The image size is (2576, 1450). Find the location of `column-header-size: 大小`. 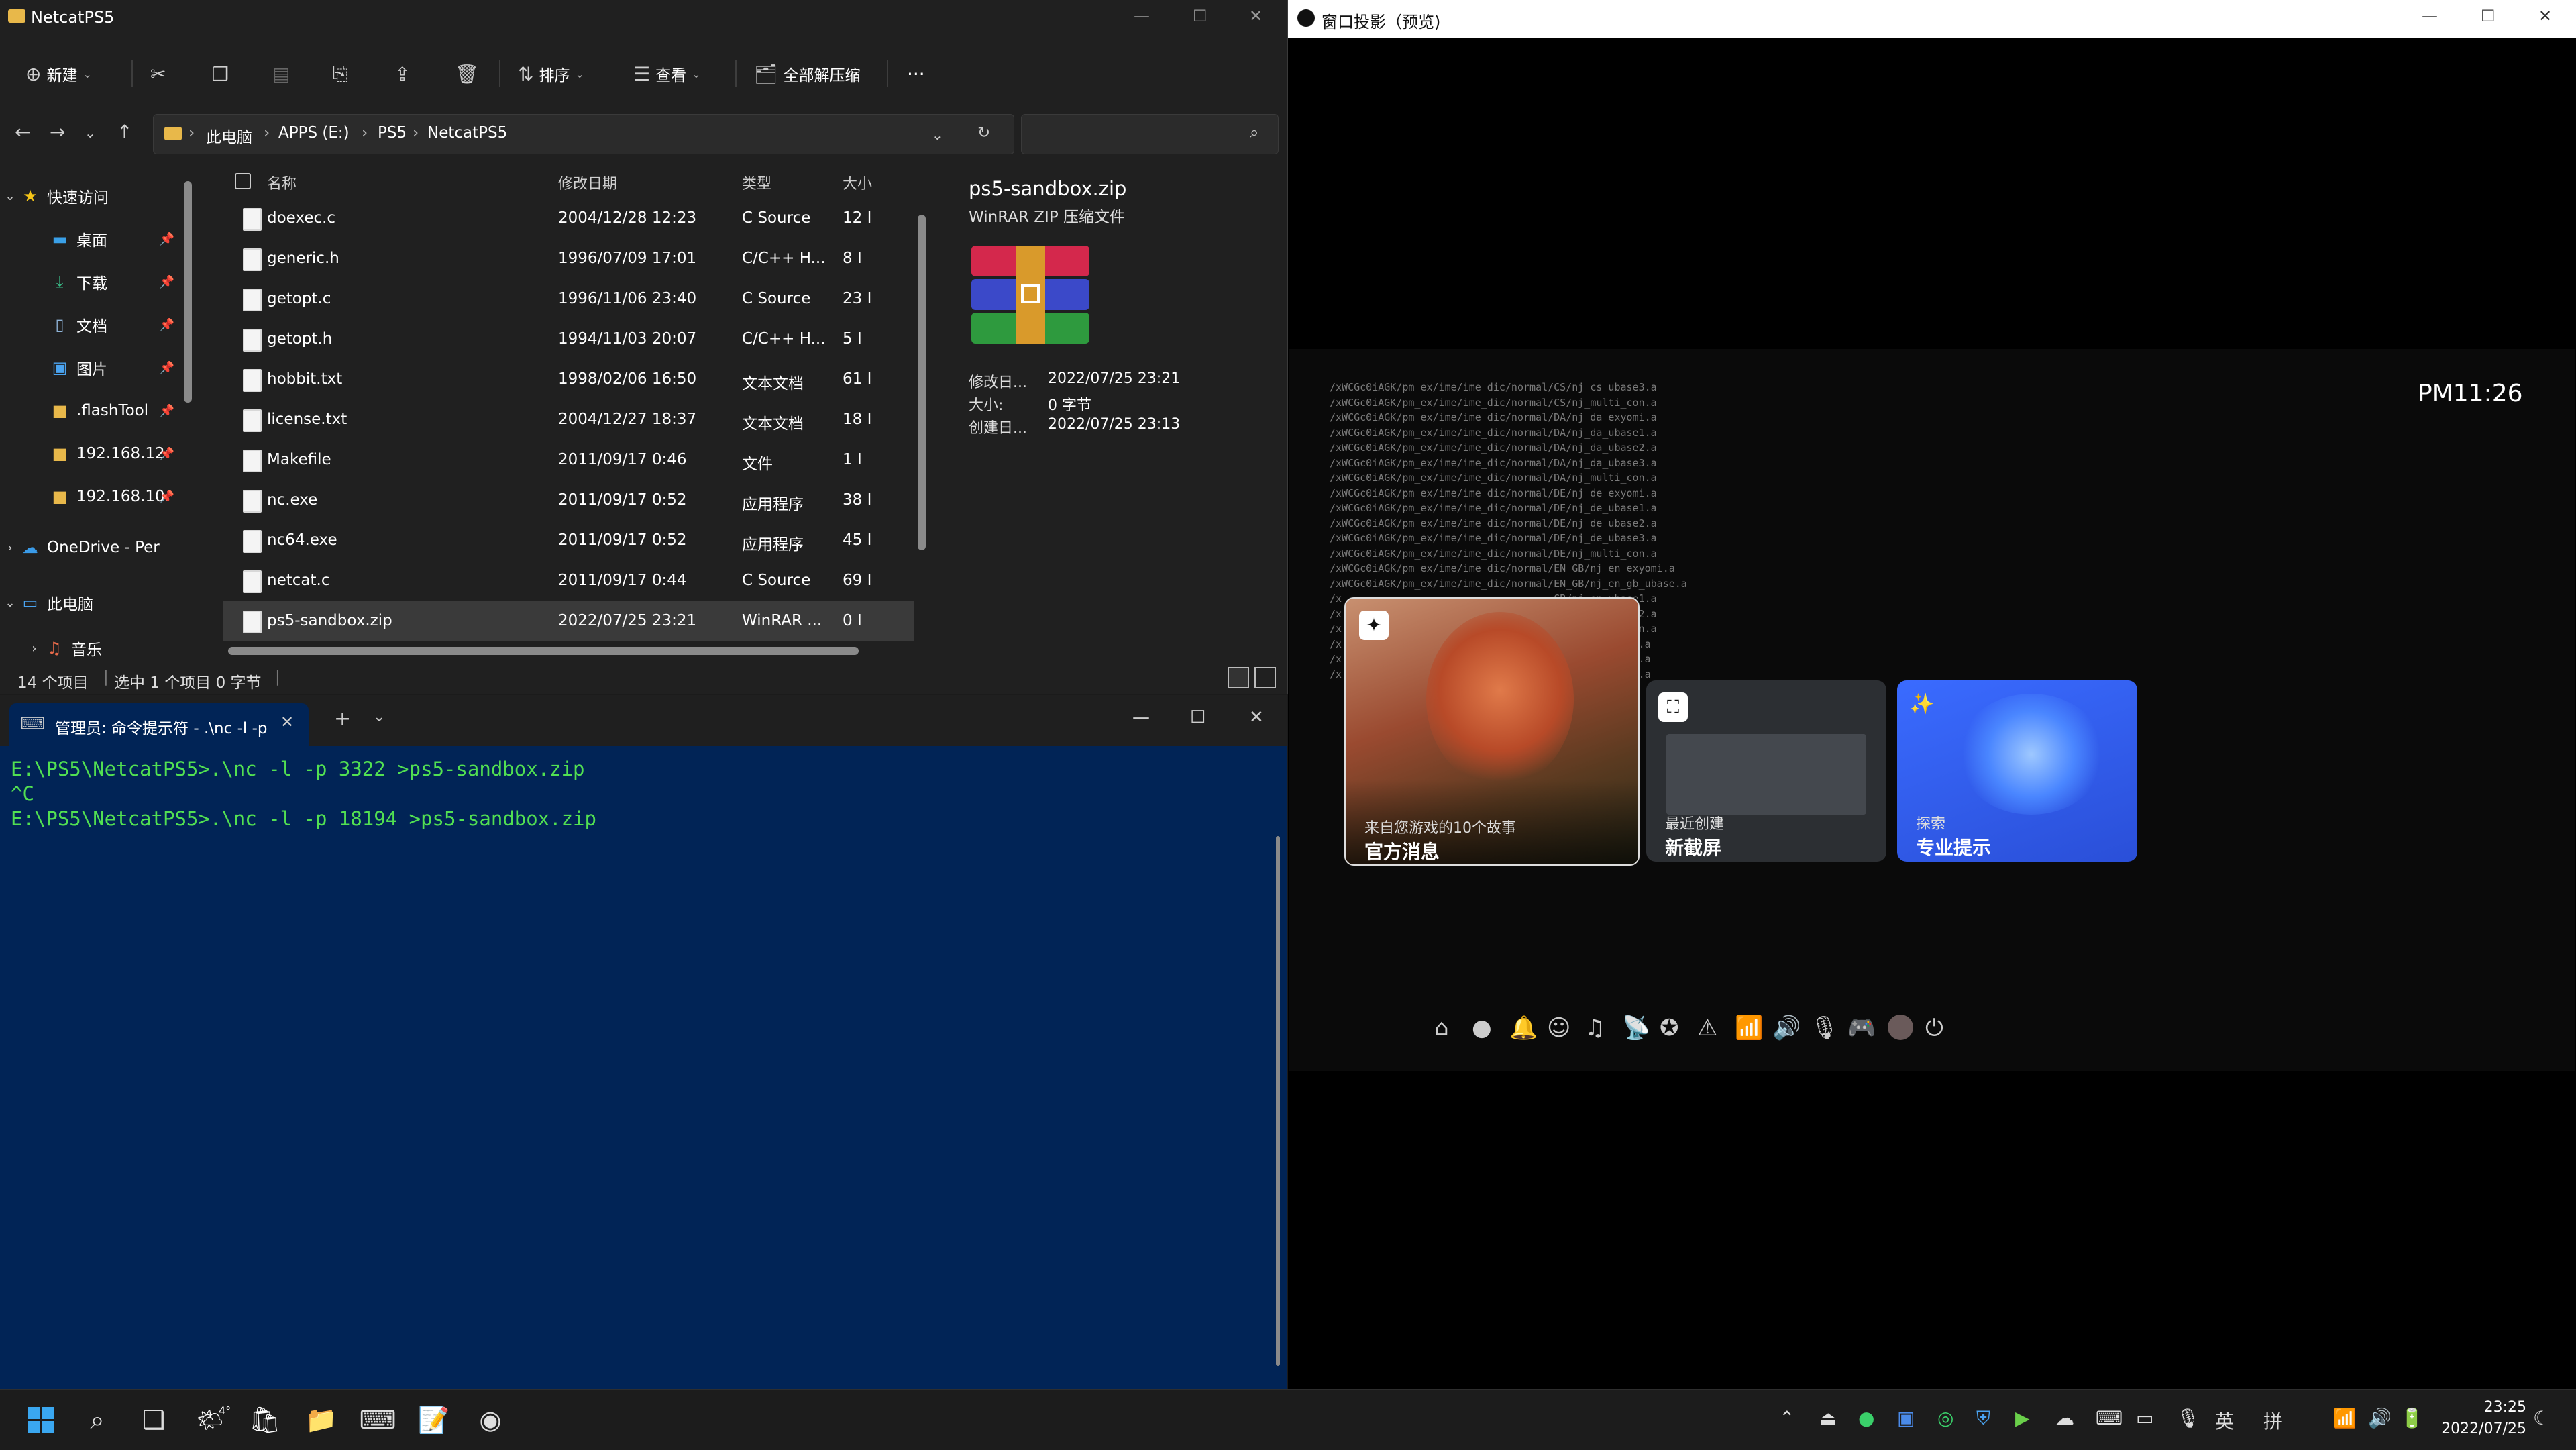

column-header-size: 大小 is located at coordinates (857, 182).